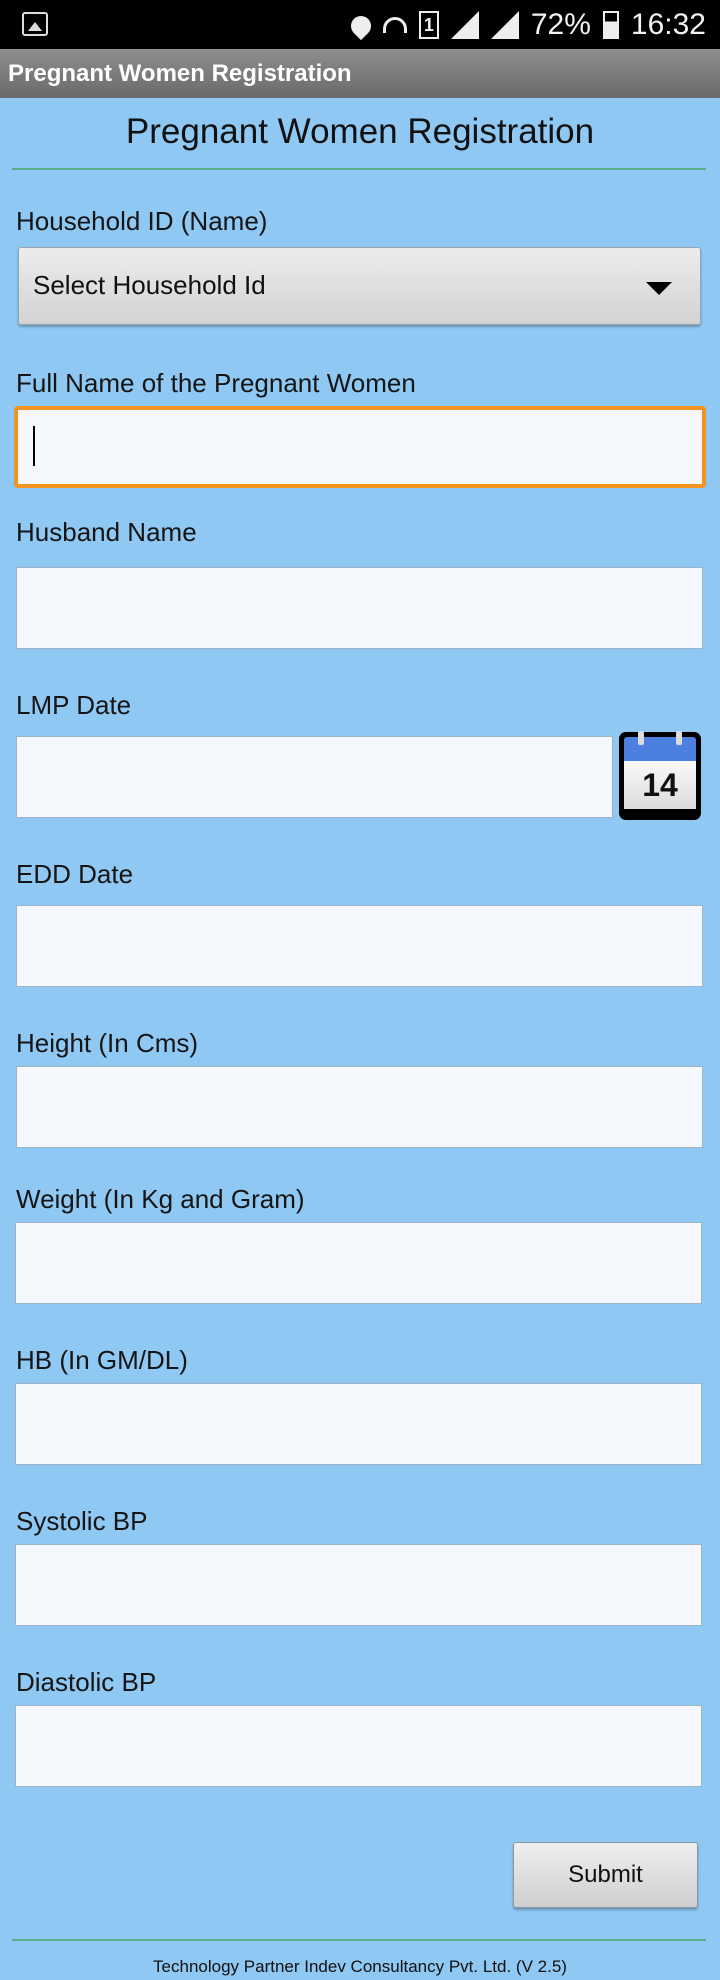 The image size is (720, 1980). Describe the element at coordinates (106, 532) in the screenshot. I see `husband-name-label: Husband Name` at that location.